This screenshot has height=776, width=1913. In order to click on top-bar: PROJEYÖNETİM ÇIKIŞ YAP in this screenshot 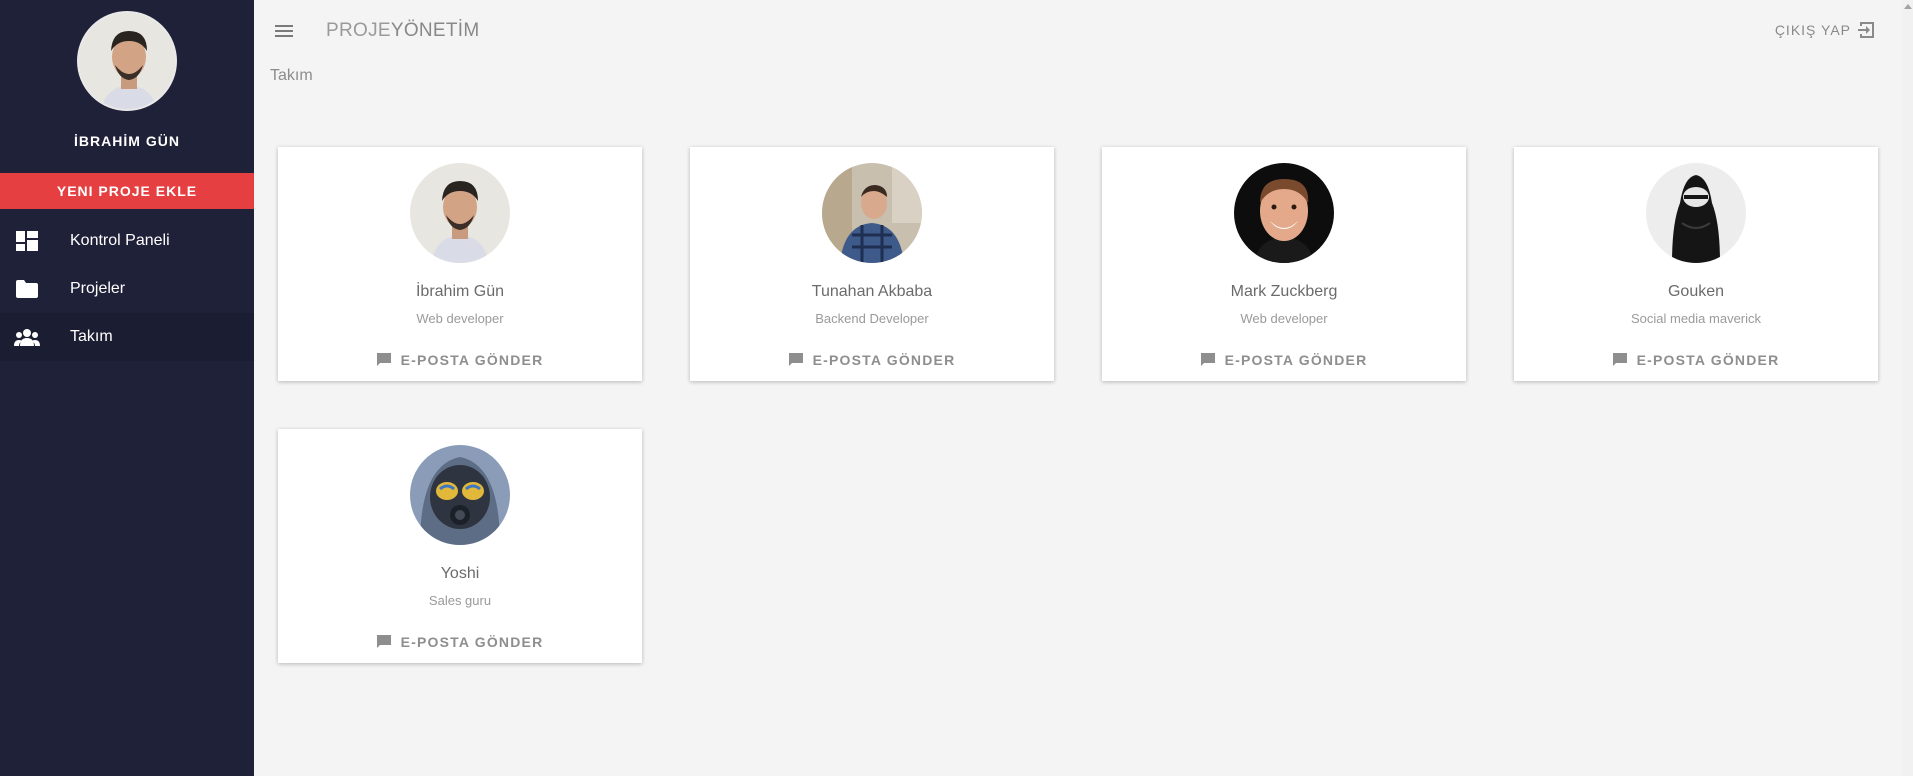, I will do `click(1083, 31)`.